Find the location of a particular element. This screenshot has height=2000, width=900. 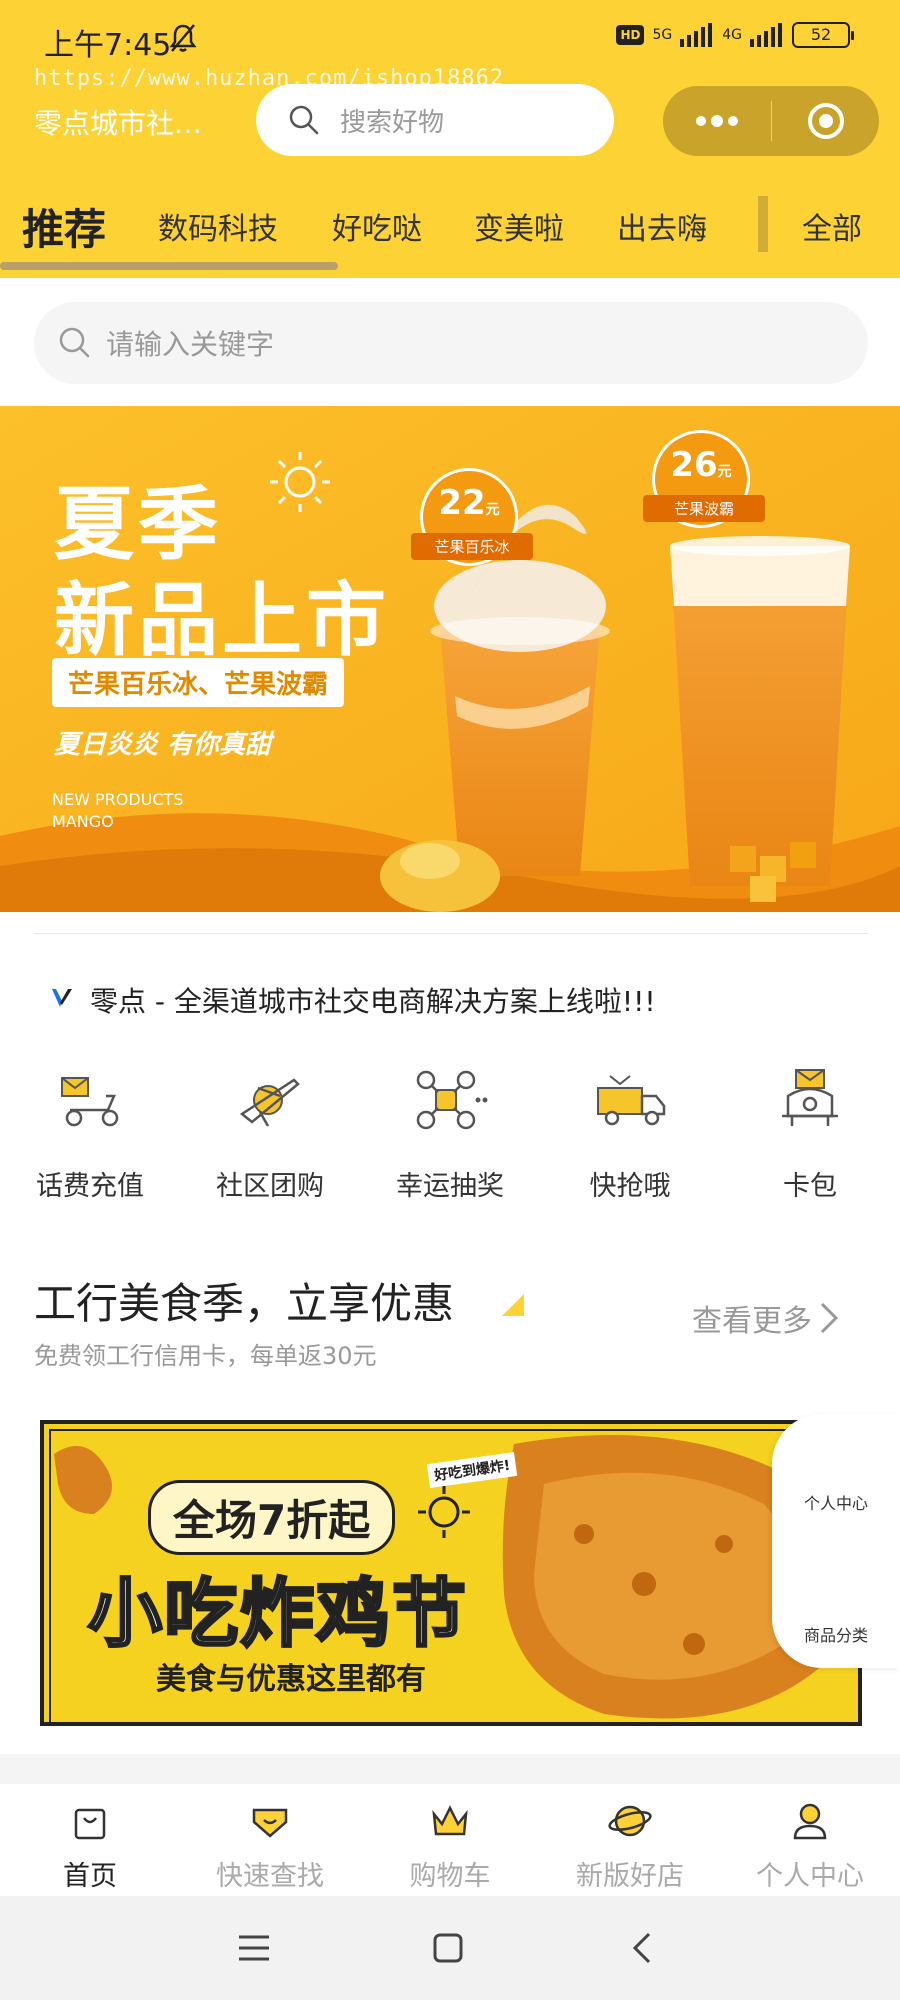

section-separator is located at coordinates (450, 1769).